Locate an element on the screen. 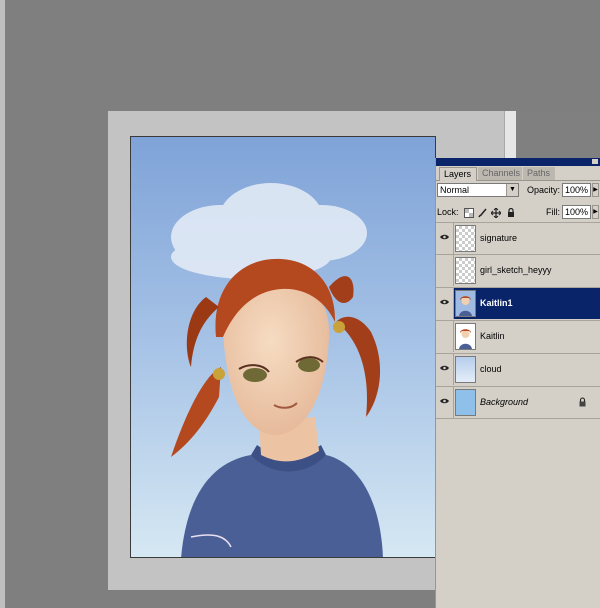 Image resolution: width=600 pixels, height=608 pixels. layers-list-divider is located at coordinates (518, 418).